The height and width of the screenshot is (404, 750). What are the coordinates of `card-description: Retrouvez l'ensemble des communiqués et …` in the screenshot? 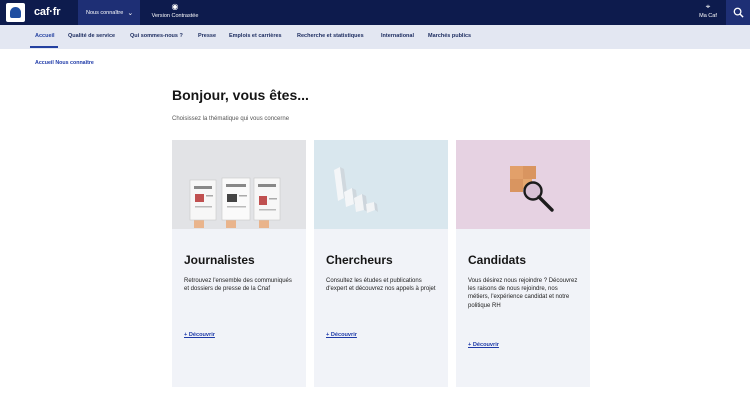 It's located at (238, 285).